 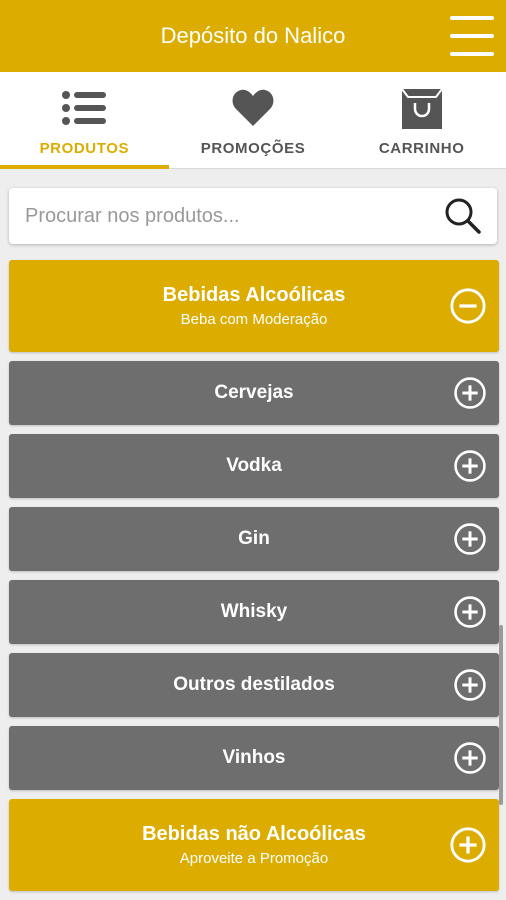 I want to click on subcategory-title: Whisky, so click(x=254, y=611).